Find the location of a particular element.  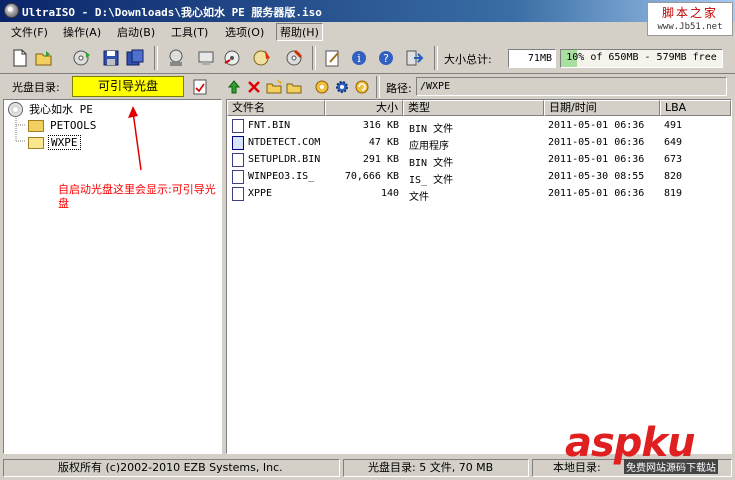

column-header-date: 日期/时间 is located at coordinates (602, 108).